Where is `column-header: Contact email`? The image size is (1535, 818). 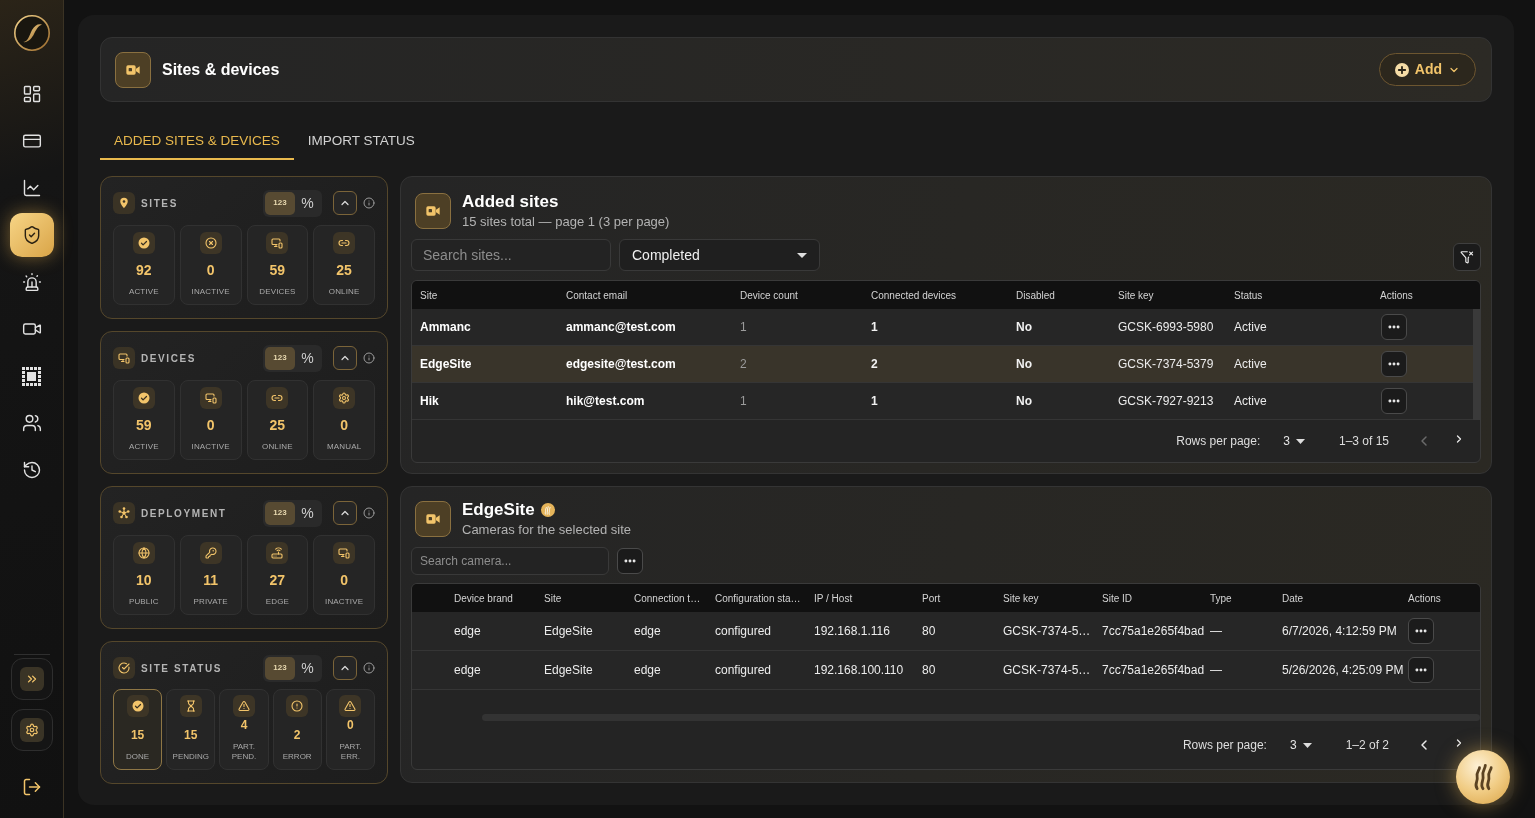 column-header: Contact email is located at coordinates (597, 295).